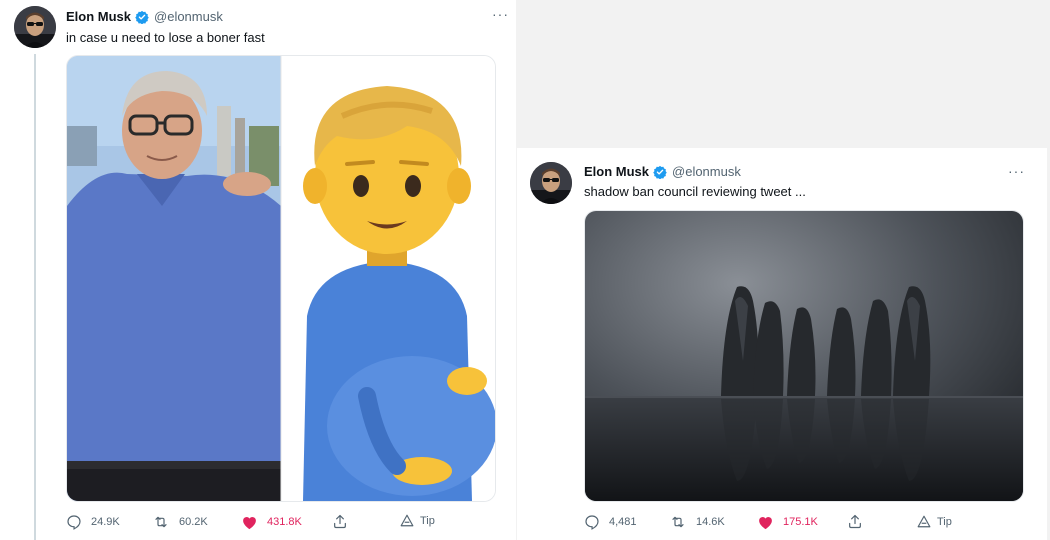 Image resolution: width=1050 pixels, height=540 pixels. Describe the element at coordinates (35, 297) in the screenshot. I see `thread-line` at that location.